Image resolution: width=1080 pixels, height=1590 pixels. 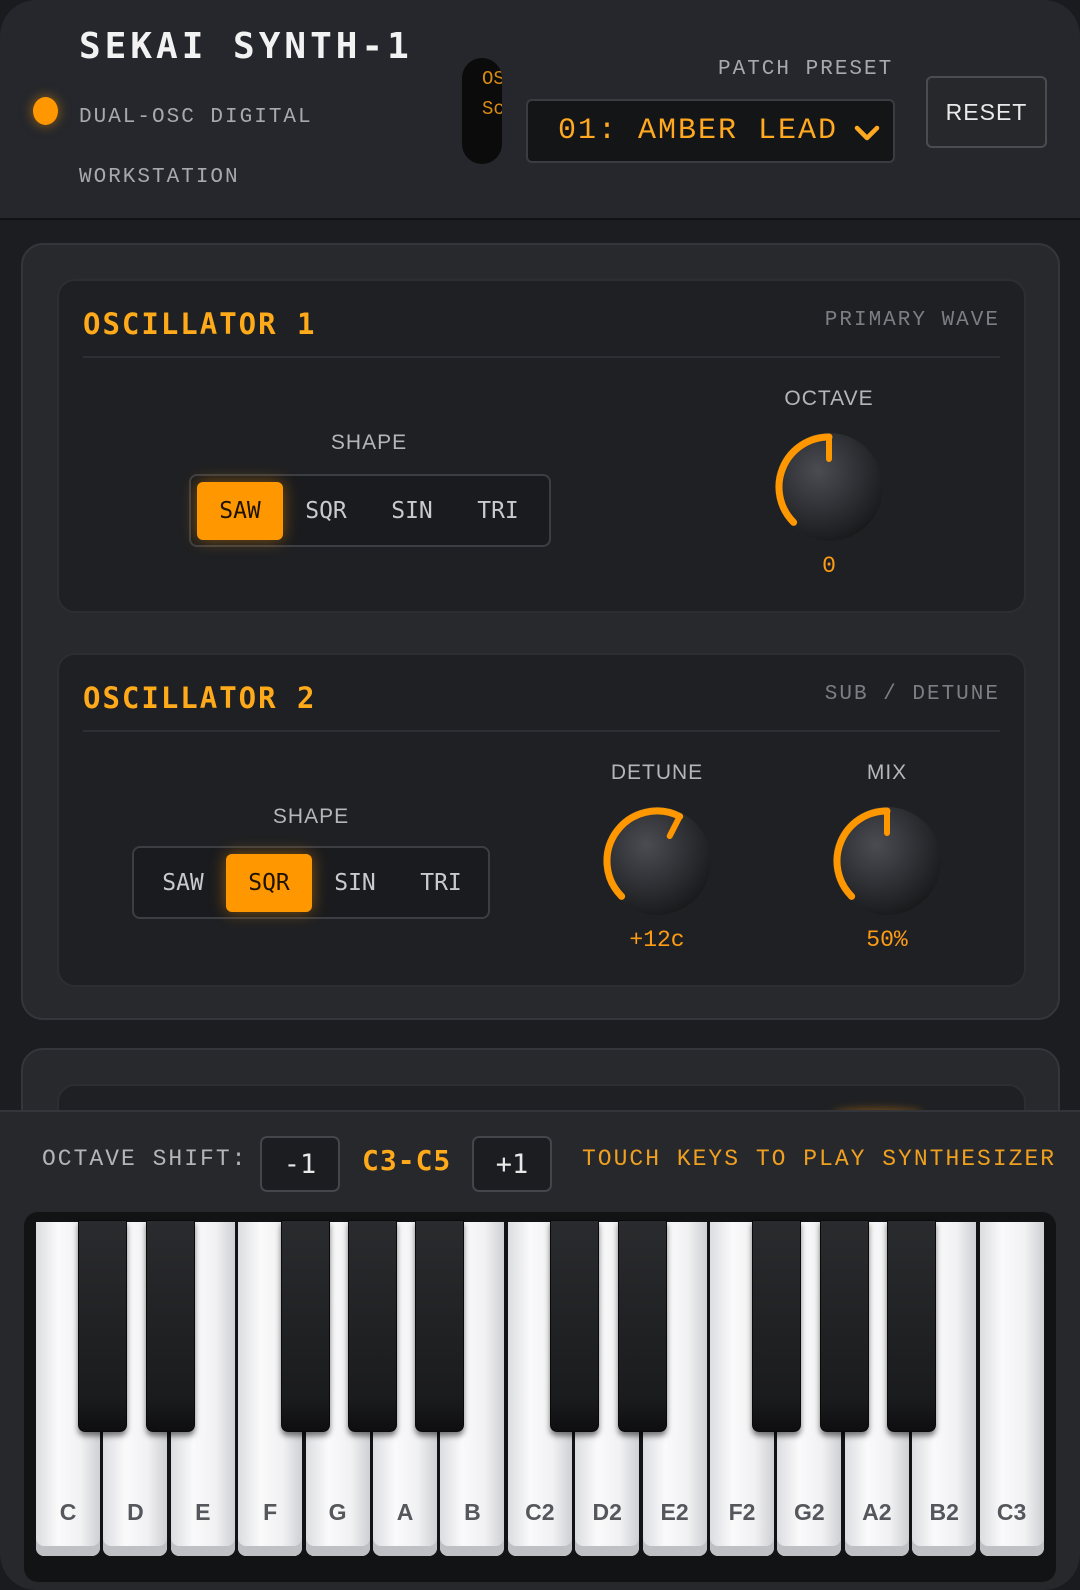 What do you see at coordinates (441, 883) in the screenshot?
I see `osc2-shape-tri: TRI` at bounding box center [441, 883].